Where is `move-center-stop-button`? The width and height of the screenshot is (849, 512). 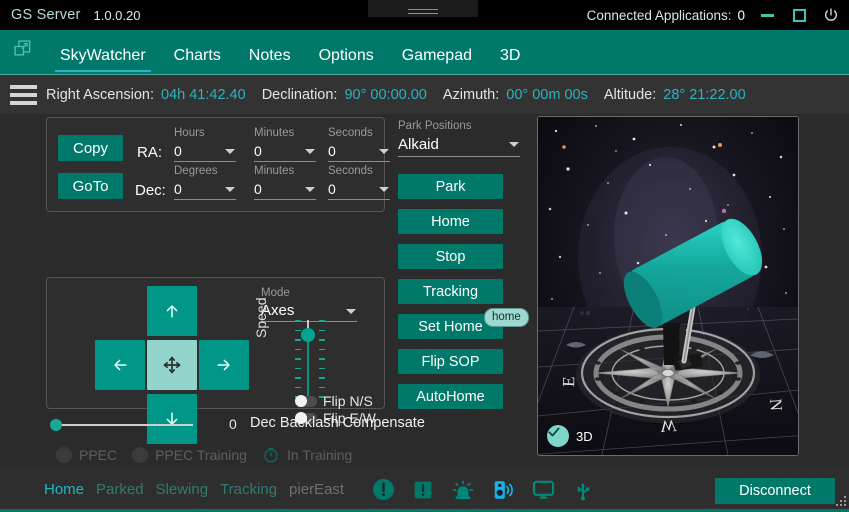 move-center-stop-button is located at coordinates (172, 365).